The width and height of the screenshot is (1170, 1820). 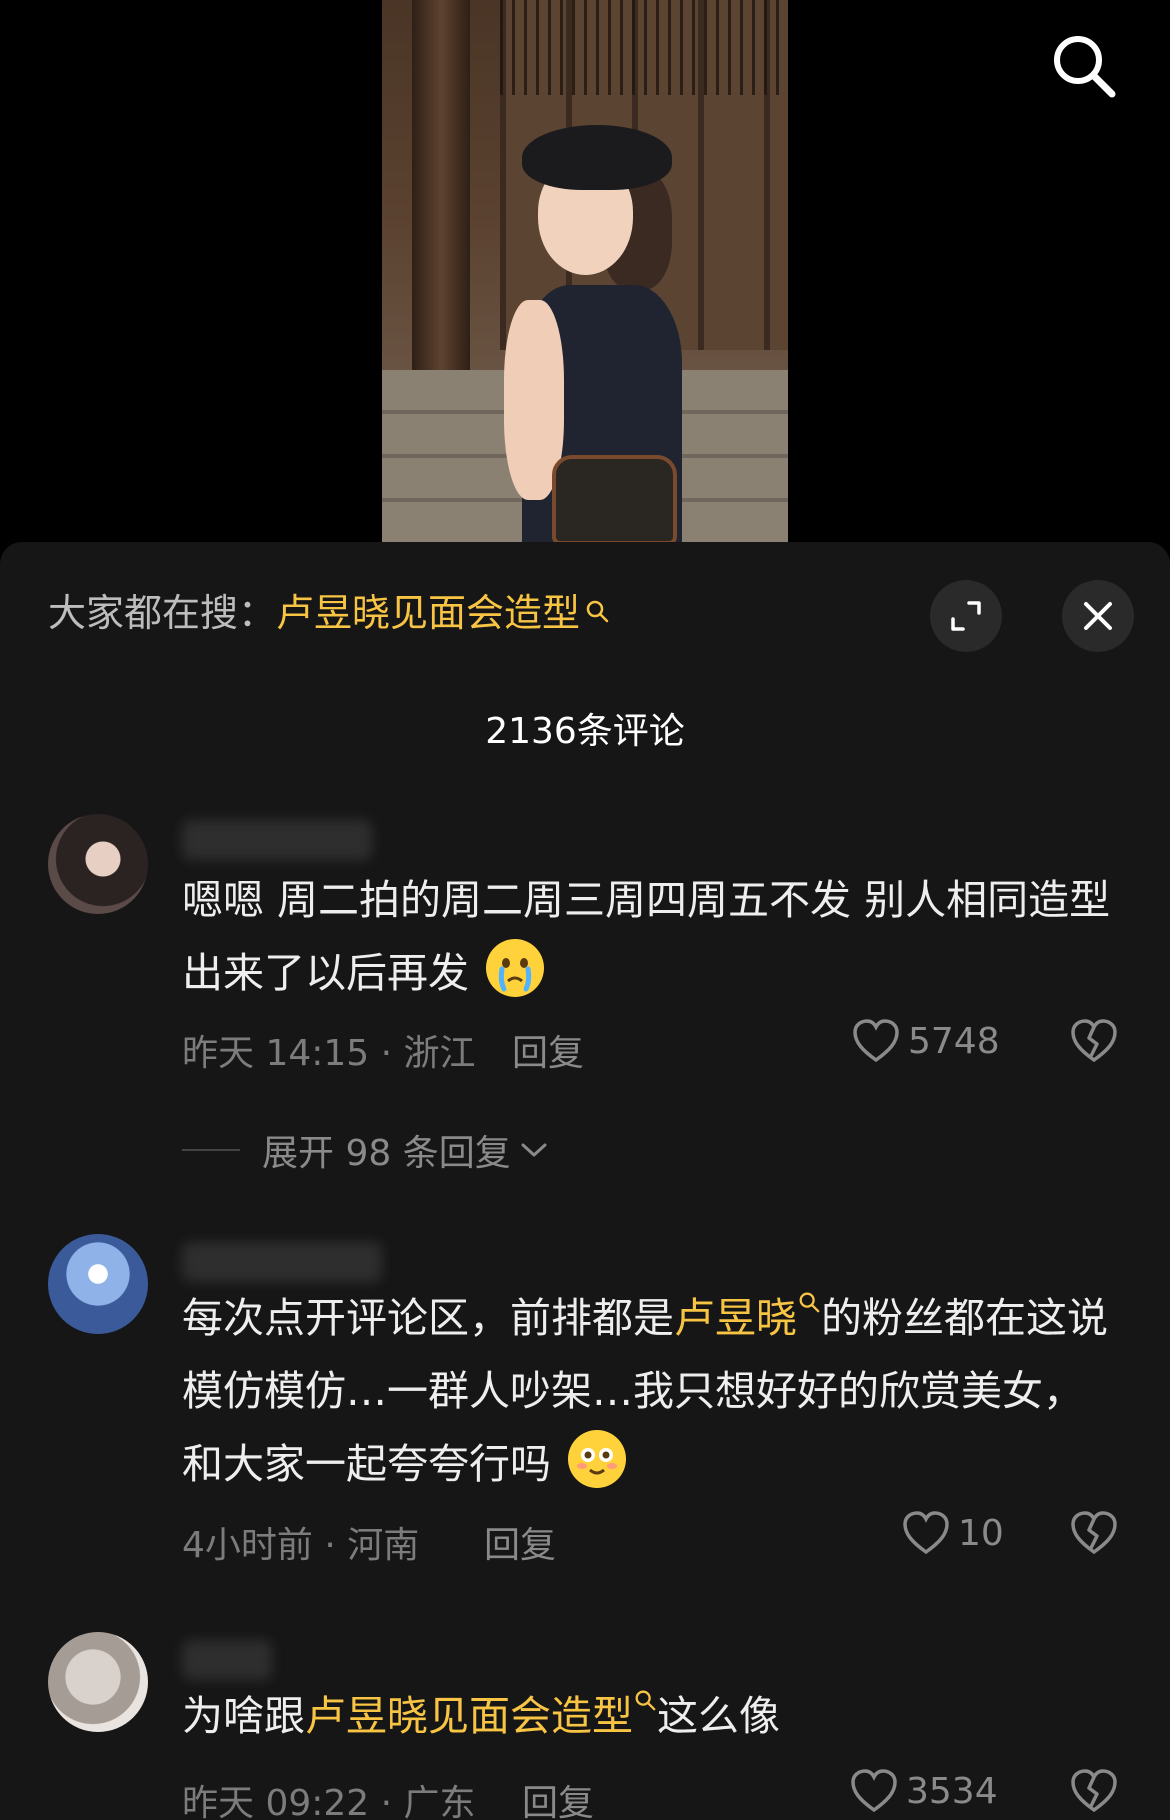 What do you see at coordinates (329, 1801) in the screenshot?
I see `comment-time-location: 昨天 09:22 · 广东` at bounding box center [329, 1801].